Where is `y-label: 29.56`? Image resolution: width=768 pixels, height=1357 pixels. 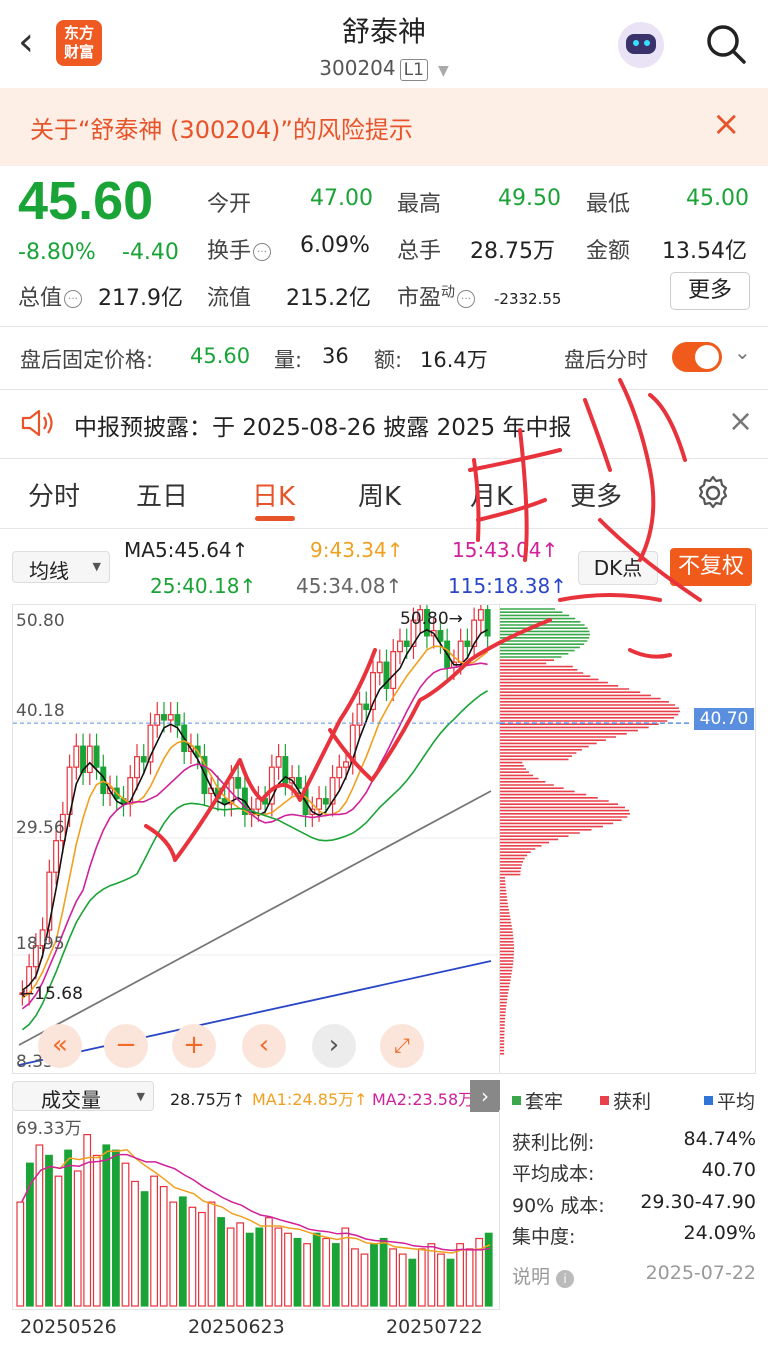 y-label: 29.56 is located at coordinates (40, 828).